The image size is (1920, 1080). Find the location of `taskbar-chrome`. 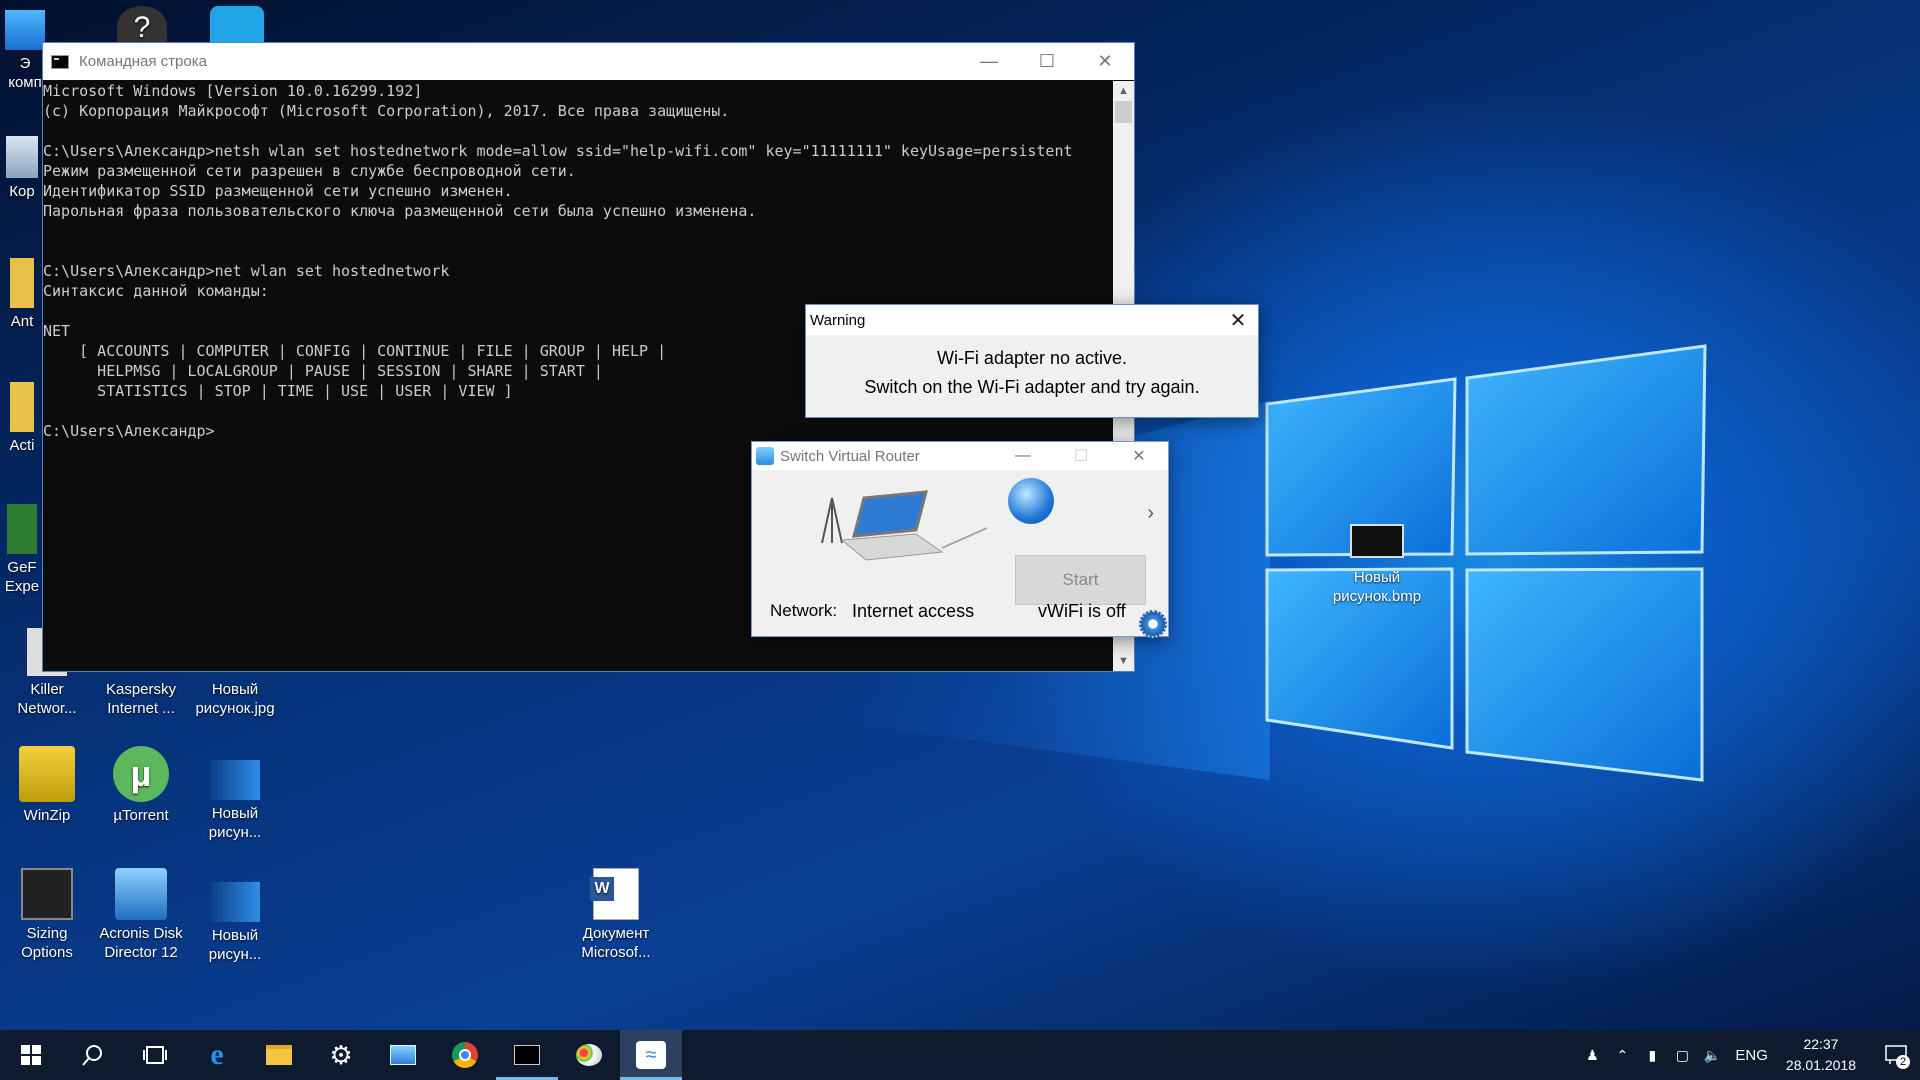

taskbar-chrome is located at coordinates (465, 1055).